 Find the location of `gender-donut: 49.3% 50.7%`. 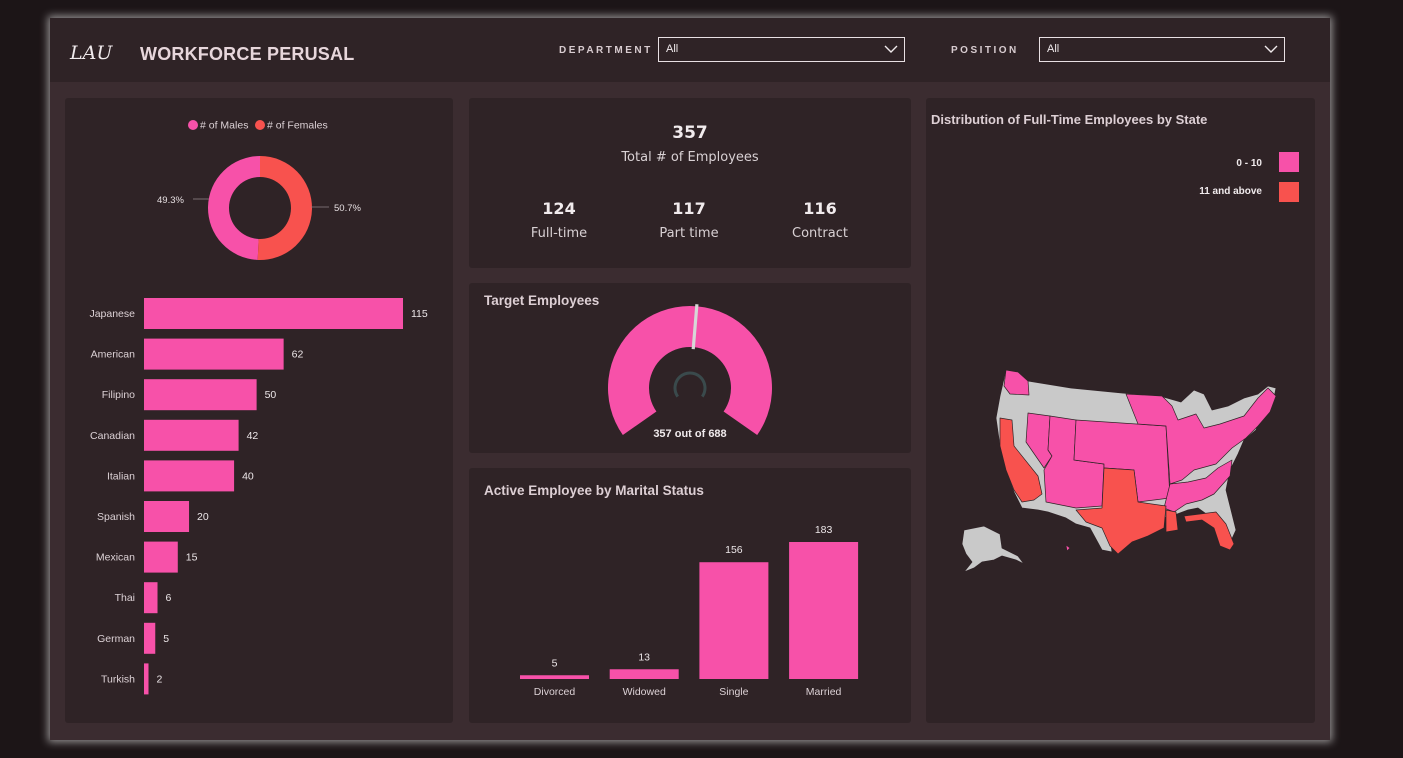

gender-donut: 49.3% 50.7% is located at coordinates (259, 208).